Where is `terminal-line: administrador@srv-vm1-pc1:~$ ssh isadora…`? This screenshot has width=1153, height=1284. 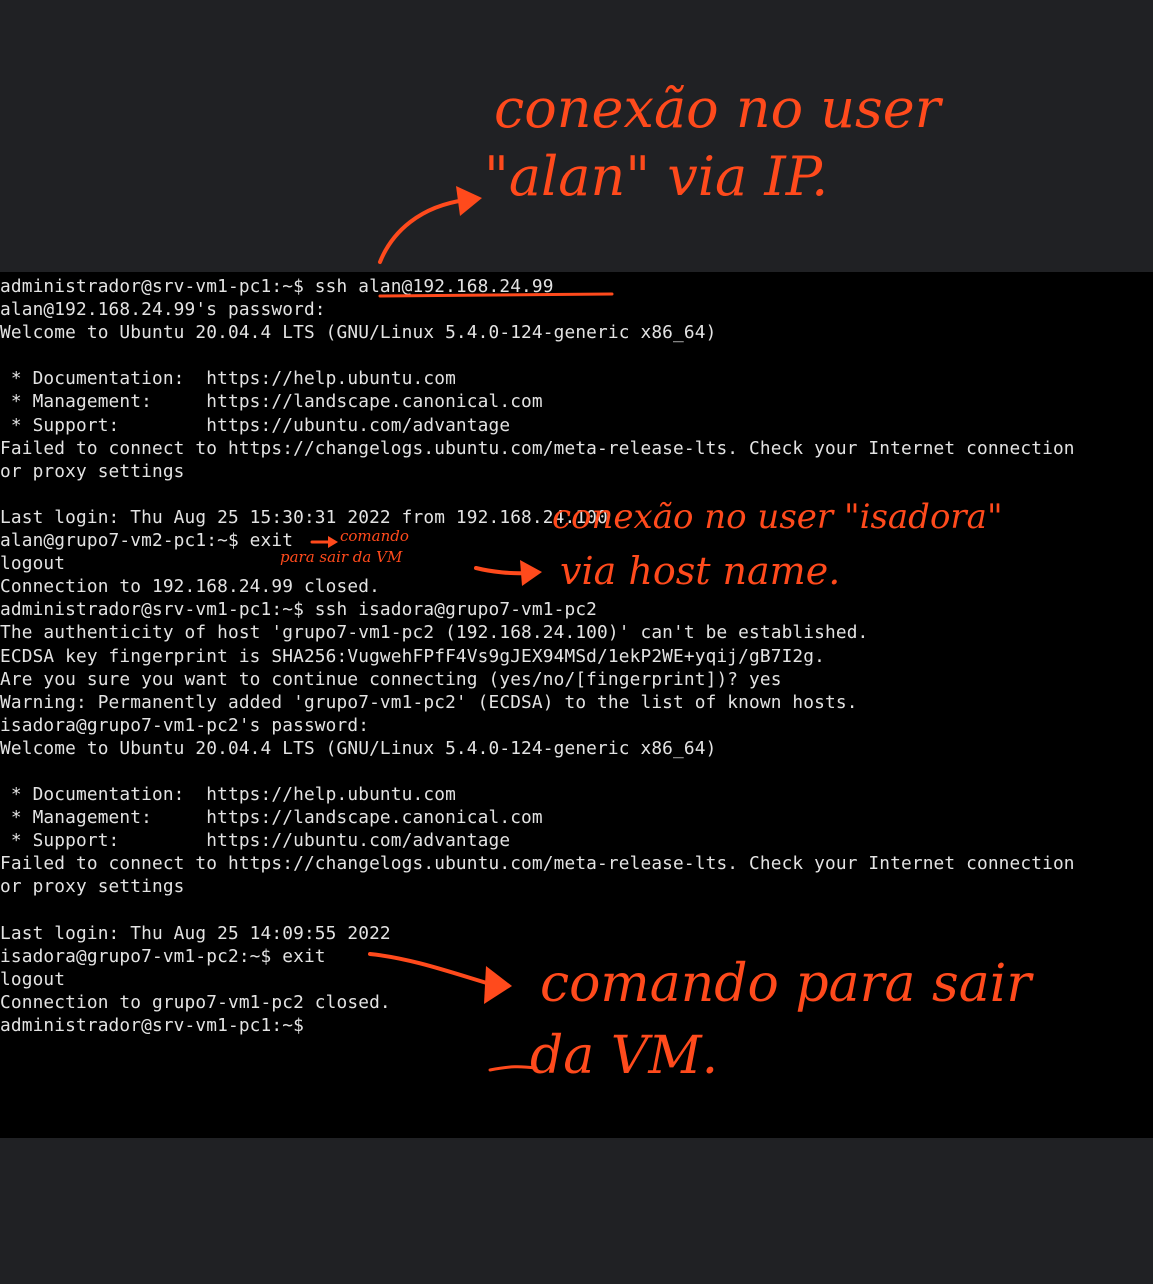
terminal-line: administrador@srv-vm1-pc1:~$ ssh isadora… is located at coordinates (299, 610).